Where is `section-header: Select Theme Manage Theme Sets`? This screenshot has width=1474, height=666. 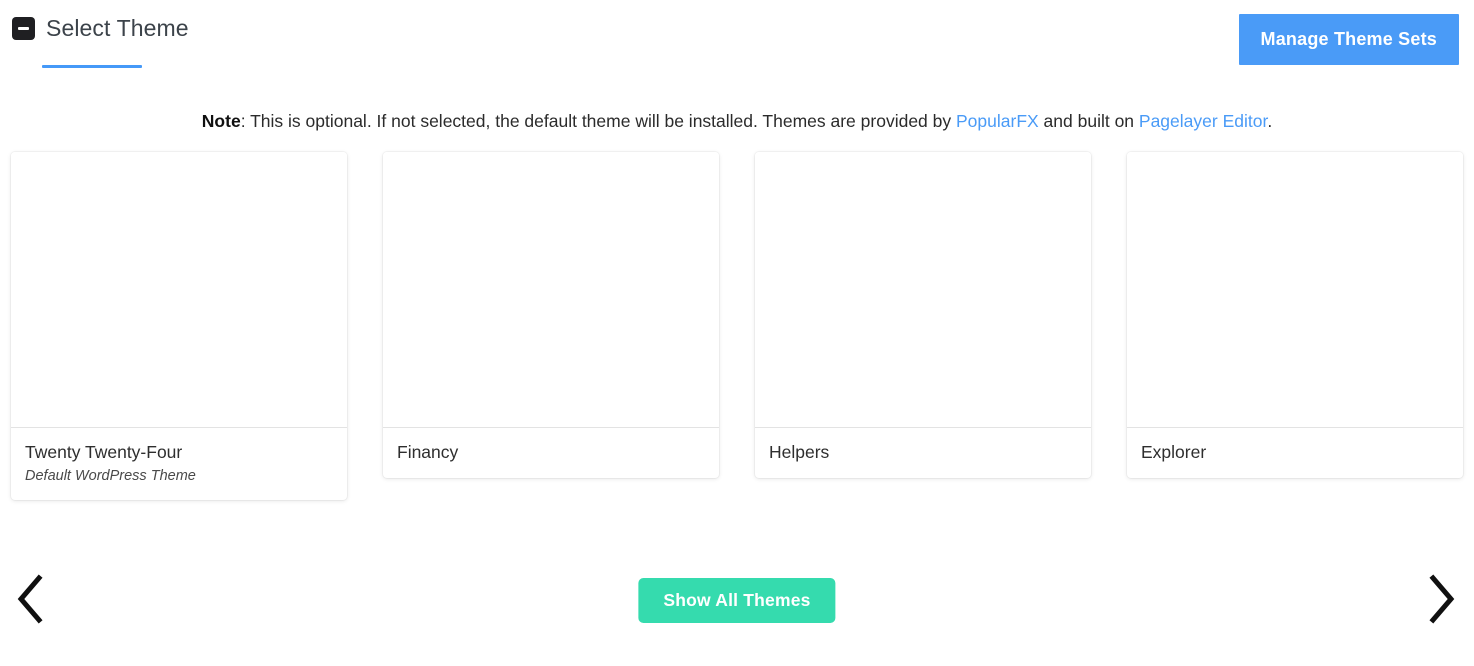 section-header: Select Theme Manage Theme Sets is located at coordinates (737, 39).